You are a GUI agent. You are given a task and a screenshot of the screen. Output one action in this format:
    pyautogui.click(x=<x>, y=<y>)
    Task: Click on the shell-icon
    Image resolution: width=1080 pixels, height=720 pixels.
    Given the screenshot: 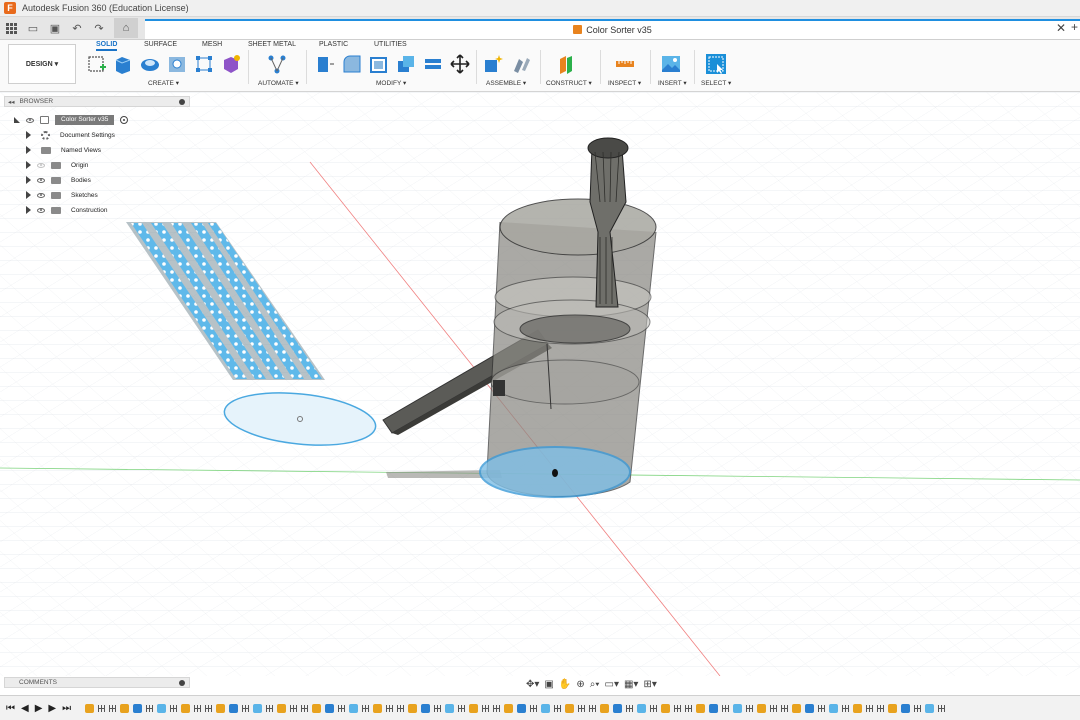 What is the action you would take?
    pyautogui.click(x=379, y=64)
    